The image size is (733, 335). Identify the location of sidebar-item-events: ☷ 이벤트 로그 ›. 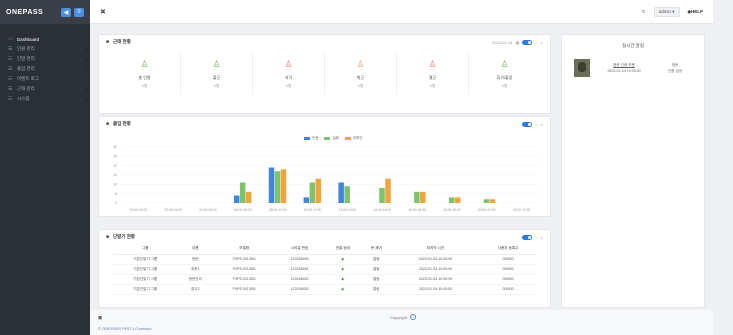
(45, 79).